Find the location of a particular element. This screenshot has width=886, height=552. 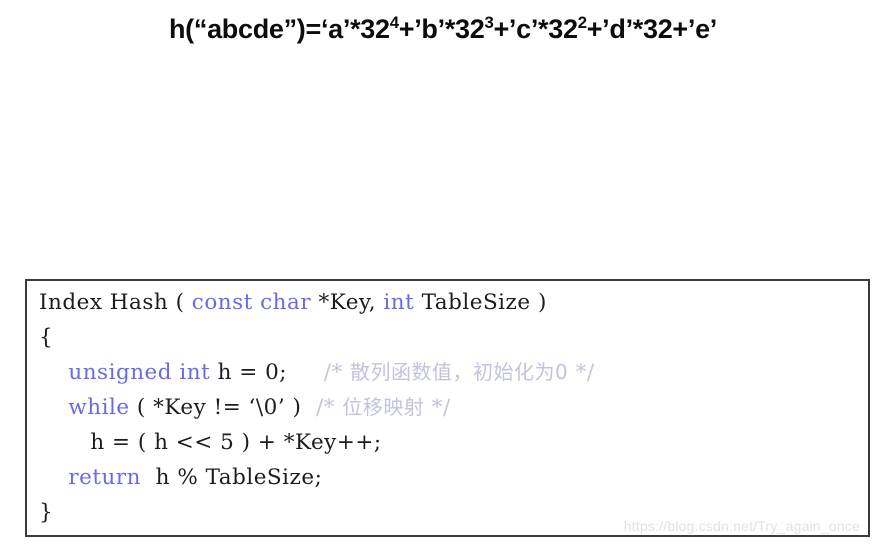

formula-term-0: h(“abcde”)=‘a’*32 is located at coordinates (279, 29).